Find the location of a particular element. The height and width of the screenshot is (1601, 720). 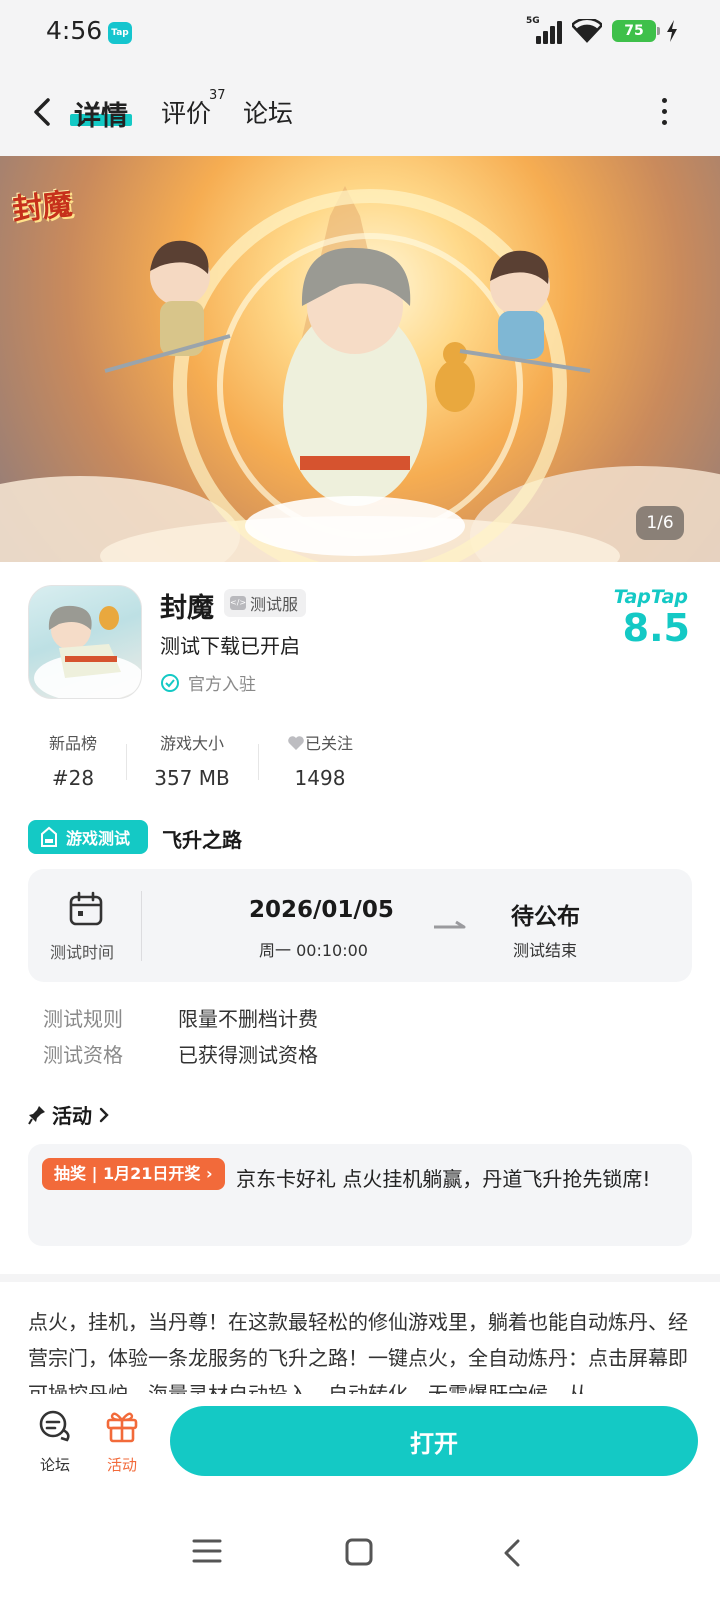

forum-button: 论坛 is located at coordinates (55, 1441).